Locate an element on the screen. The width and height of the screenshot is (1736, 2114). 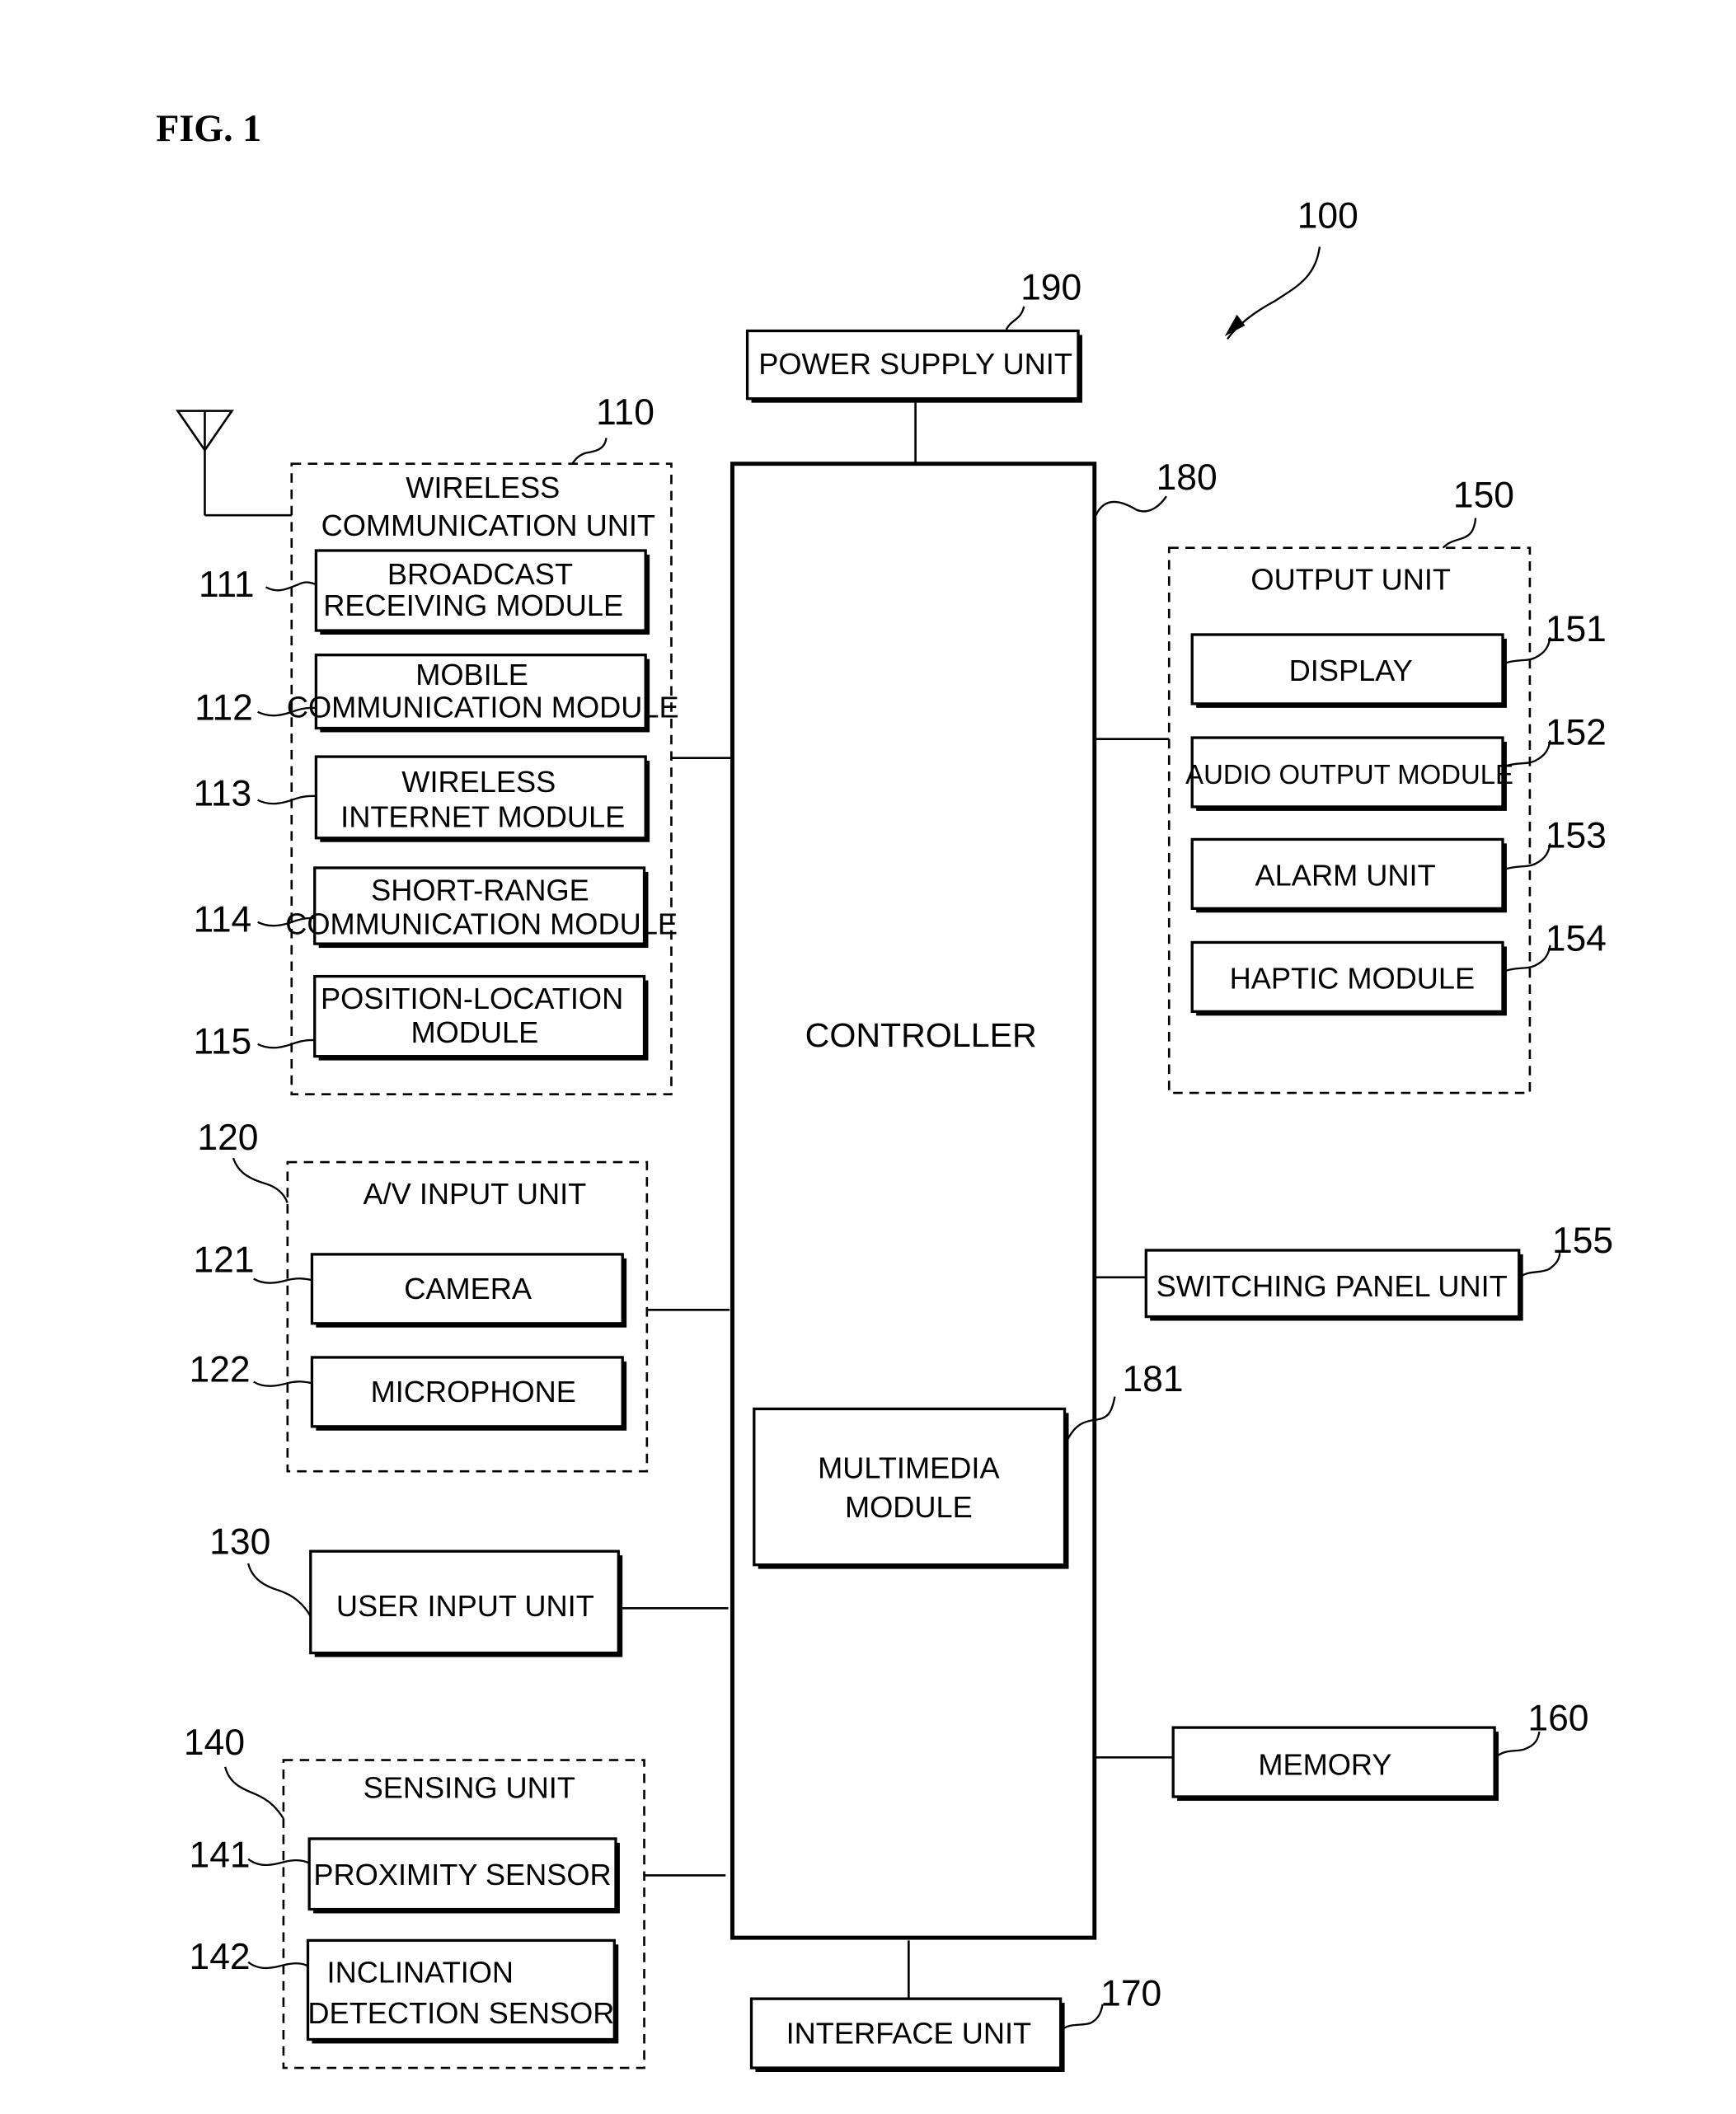
ref-170: 170 is located at coordinates (1130, 1993).